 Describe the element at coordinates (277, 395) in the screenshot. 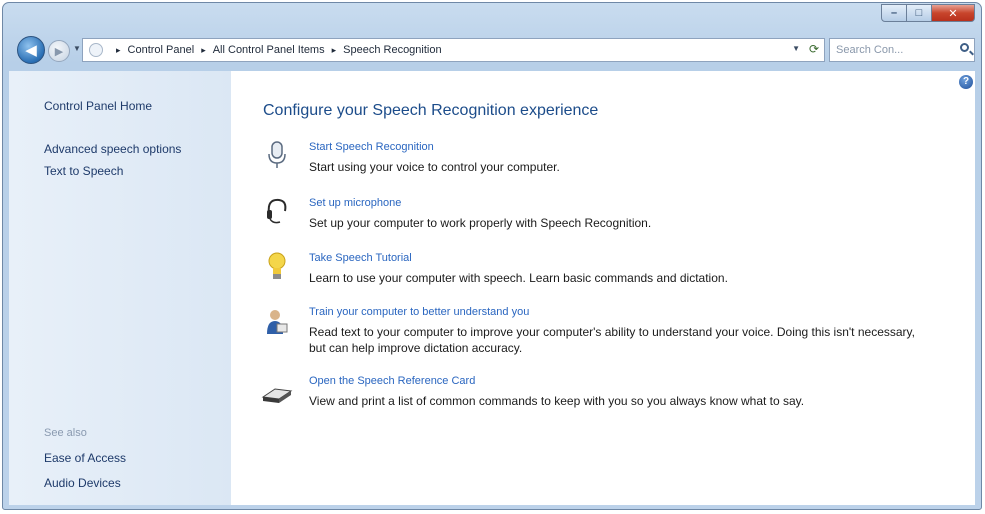

I see `printer-icon` at that location.